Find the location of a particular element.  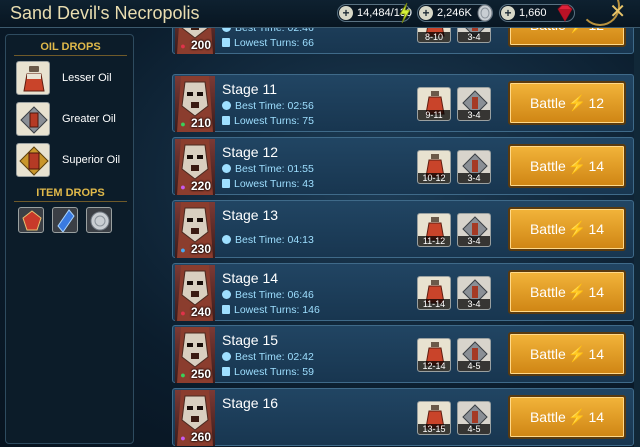

silver-value: 2,246K is located at coordinates (454, 13).